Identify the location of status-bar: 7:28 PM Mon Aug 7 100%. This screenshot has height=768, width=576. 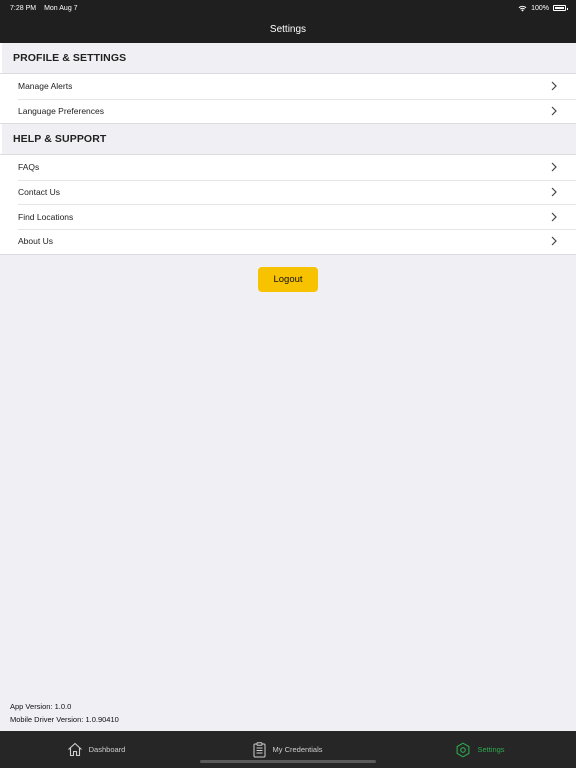
(288, 8).